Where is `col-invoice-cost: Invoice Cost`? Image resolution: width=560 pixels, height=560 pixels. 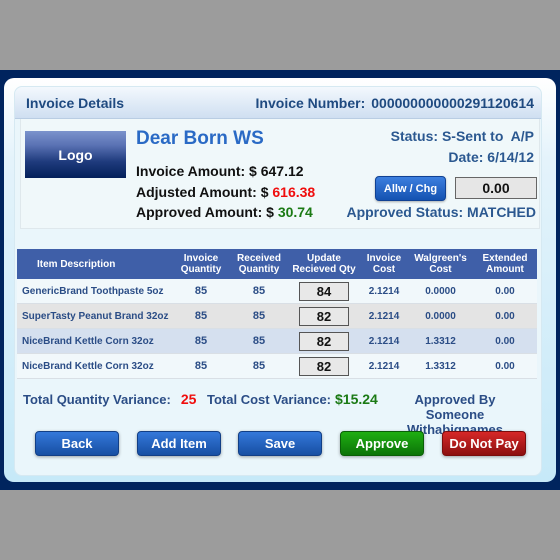 col-invoice-cost: Invoice Cost is located at coordinates (384, 264).